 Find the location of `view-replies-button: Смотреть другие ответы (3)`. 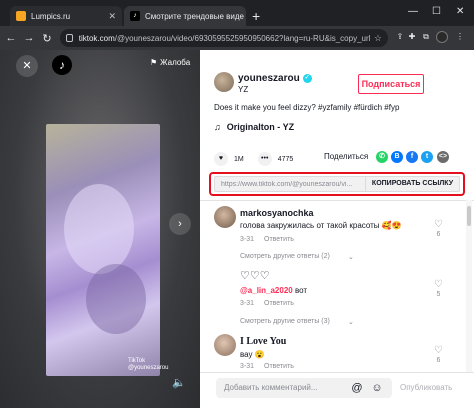

view-replies-button: Смотреть другие ответы (3) is located at coordinates (285, 321).